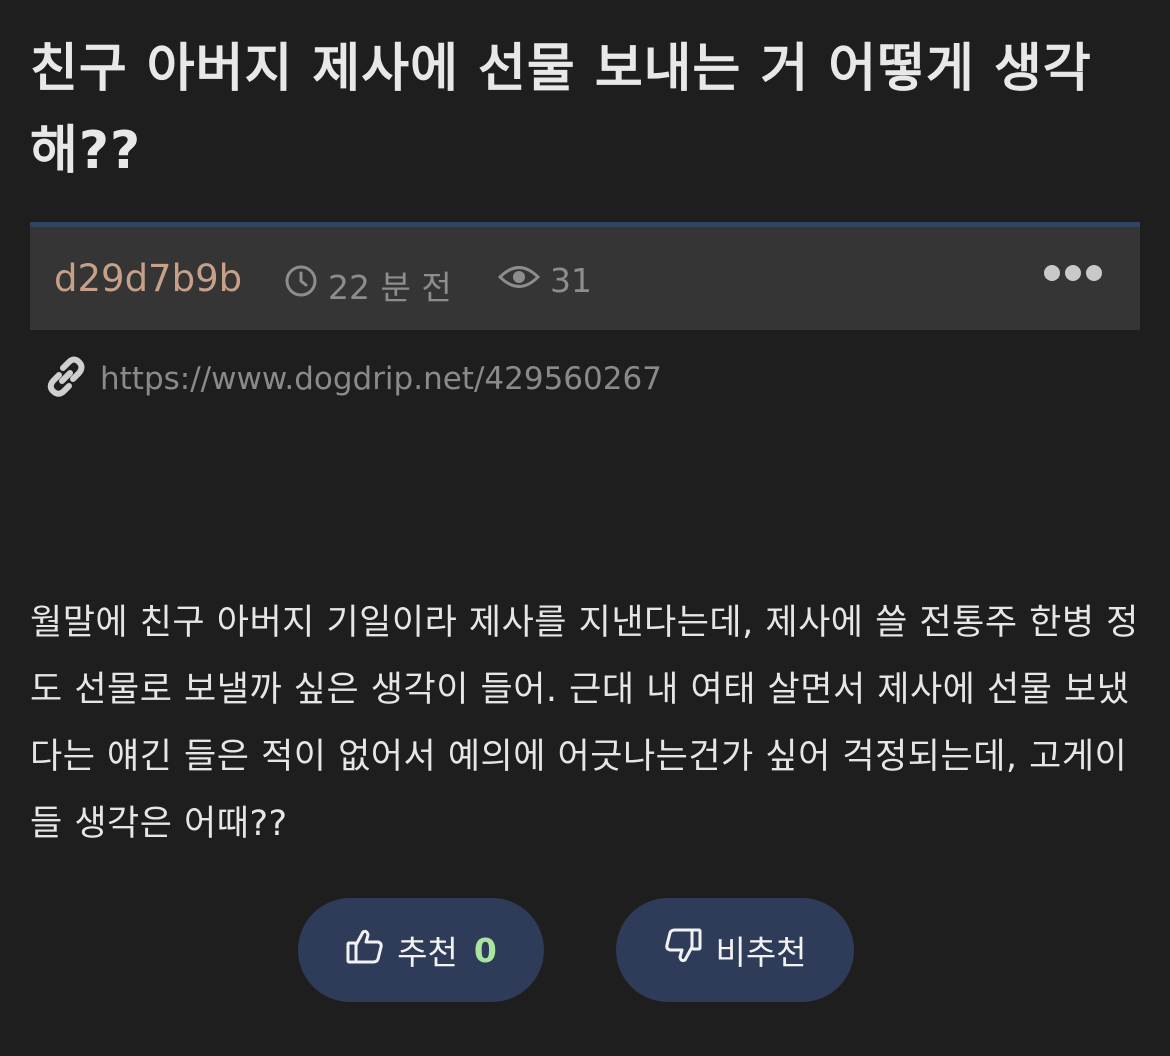 This screenshot has height=1056, width=1170. What do you see at coordinates (1052, 273) in the screenshot?
I see `more-dots-icon` at bounding box center [1052, 273].